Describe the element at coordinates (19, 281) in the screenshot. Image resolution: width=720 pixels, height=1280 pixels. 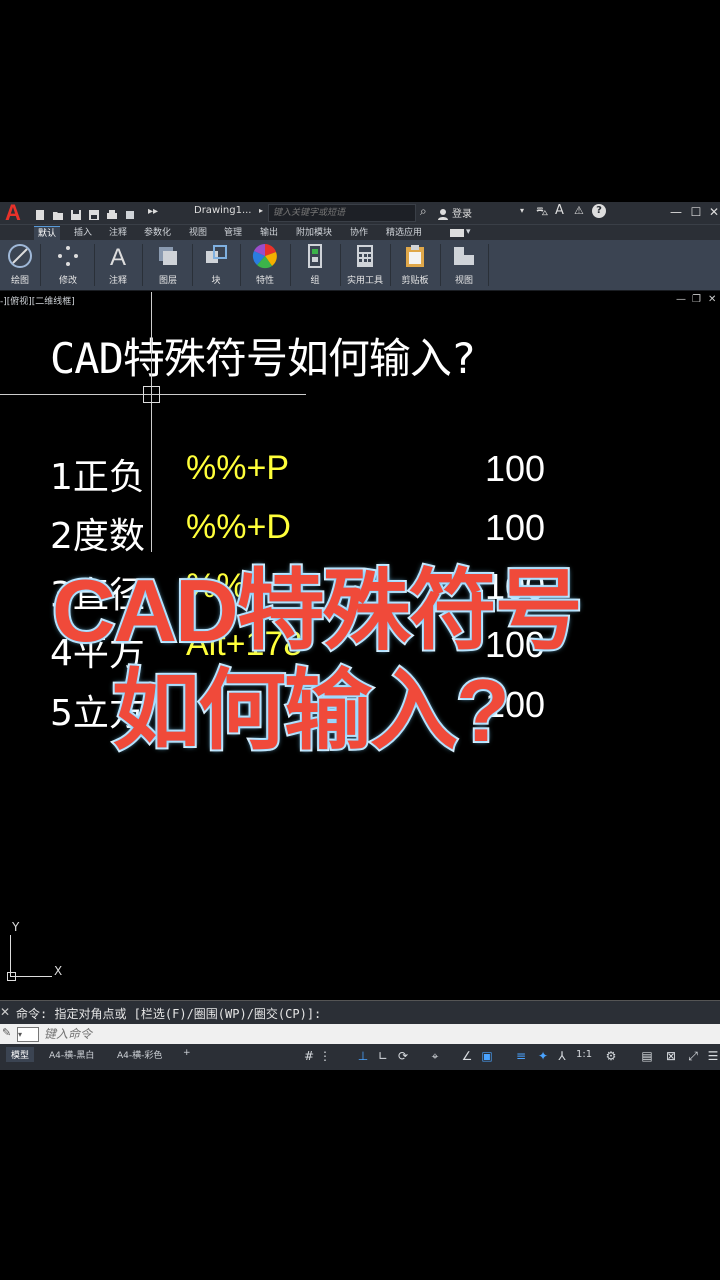
I see `panel-label: 绘图` at that location.